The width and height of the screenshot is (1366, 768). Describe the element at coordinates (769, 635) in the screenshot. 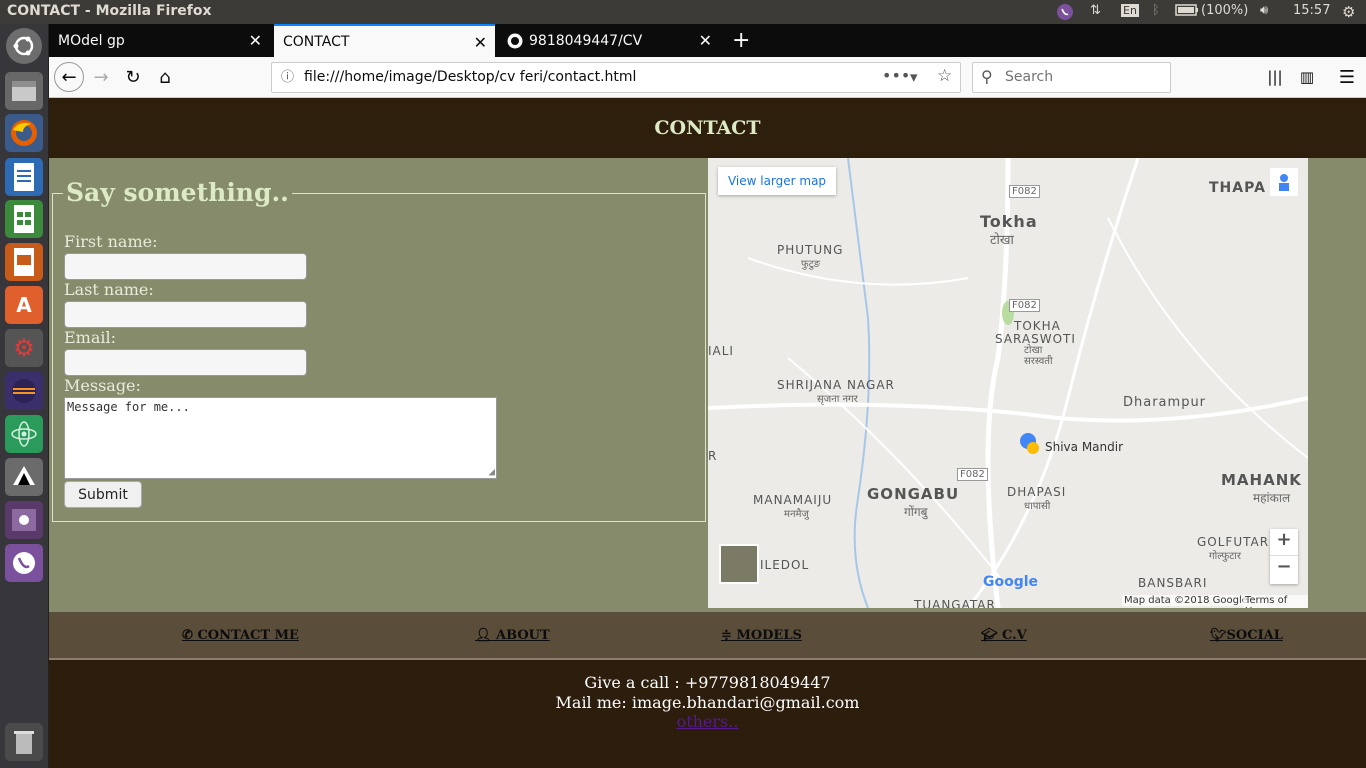

I see `nav-label: MODELS` at that location.